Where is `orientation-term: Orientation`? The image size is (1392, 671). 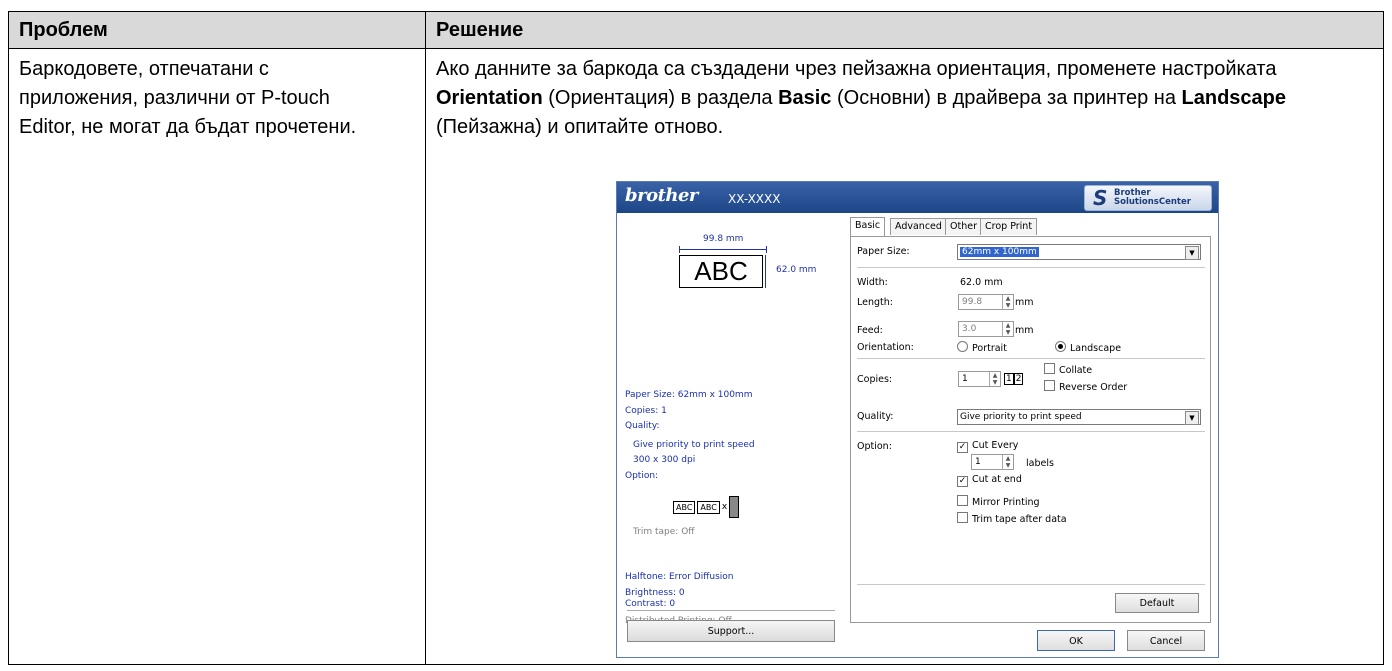 orientation-term: Orientation is located at coordinates (489, 98).